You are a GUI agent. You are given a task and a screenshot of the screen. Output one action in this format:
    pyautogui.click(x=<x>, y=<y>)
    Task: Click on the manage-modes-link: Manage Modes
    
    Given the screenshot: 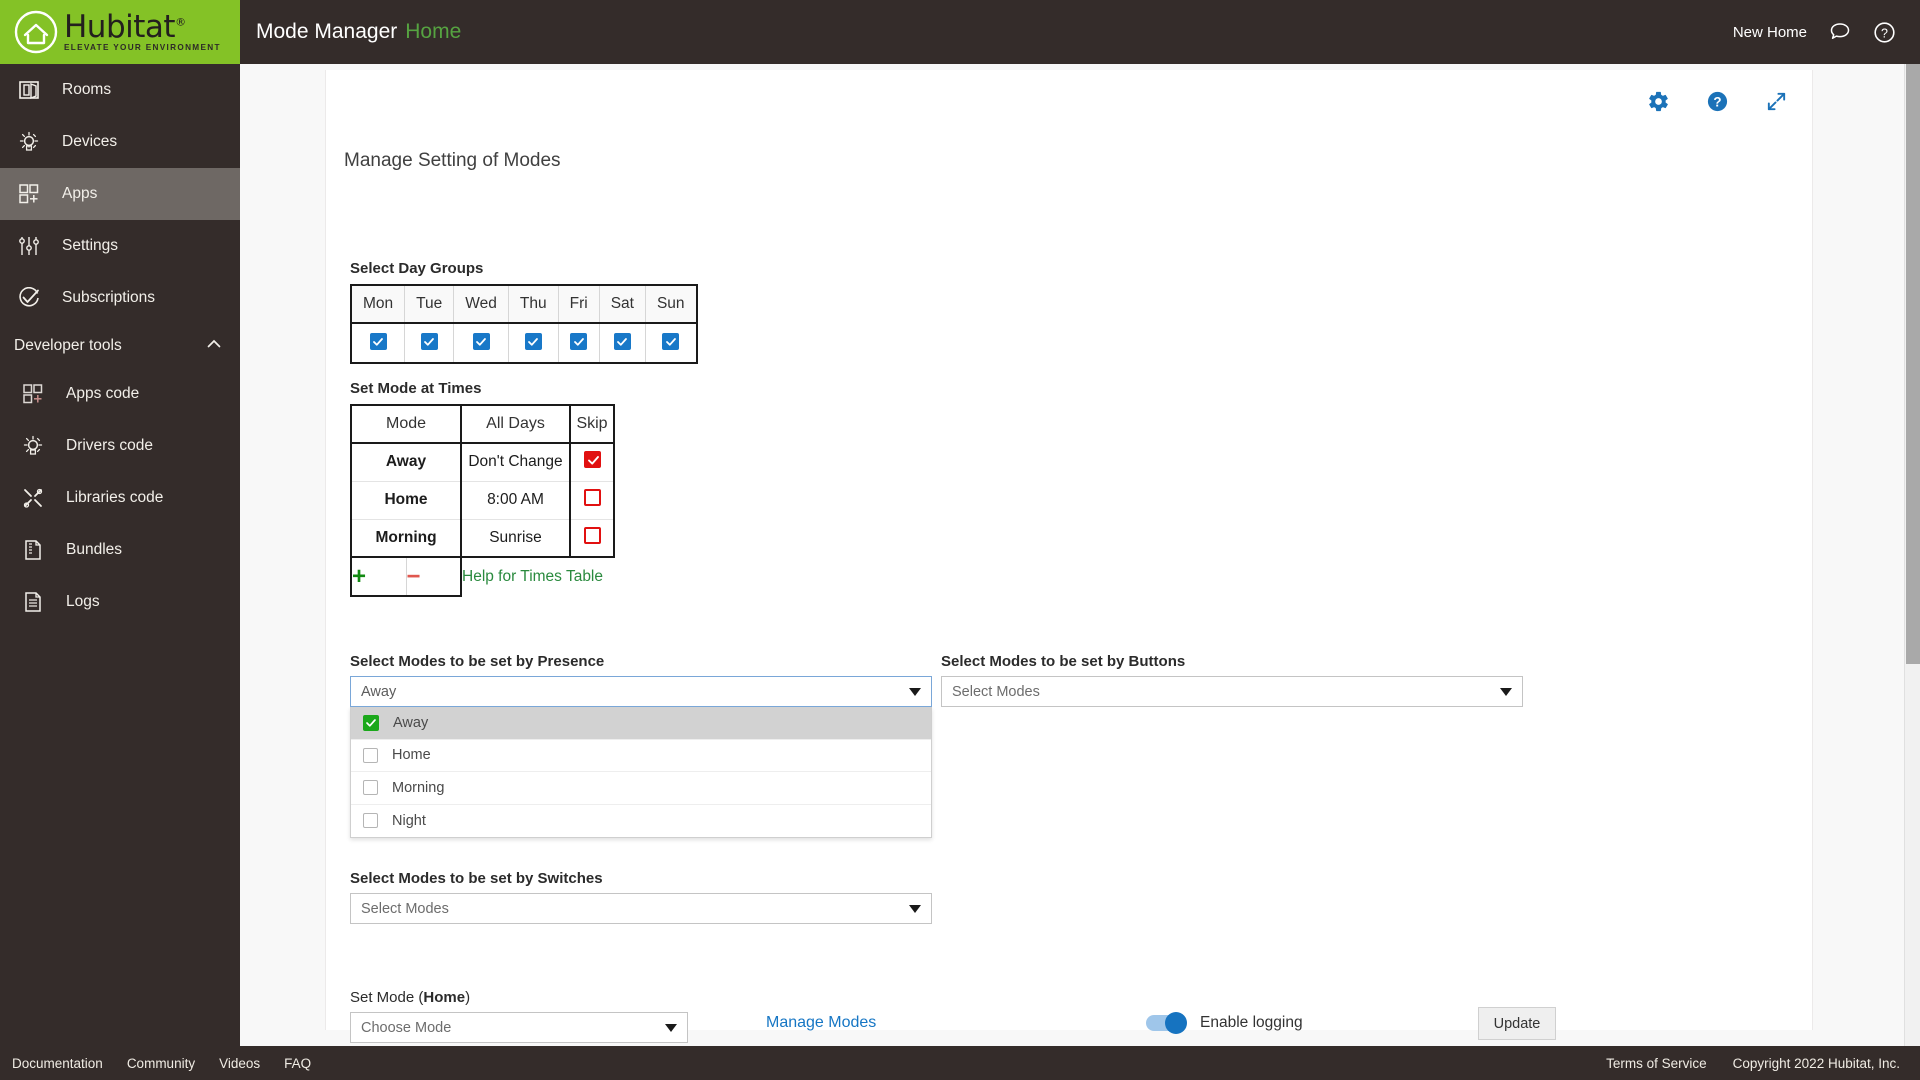 What is the action you would take?
    pyautogui.click(x=821, y=1023)
    